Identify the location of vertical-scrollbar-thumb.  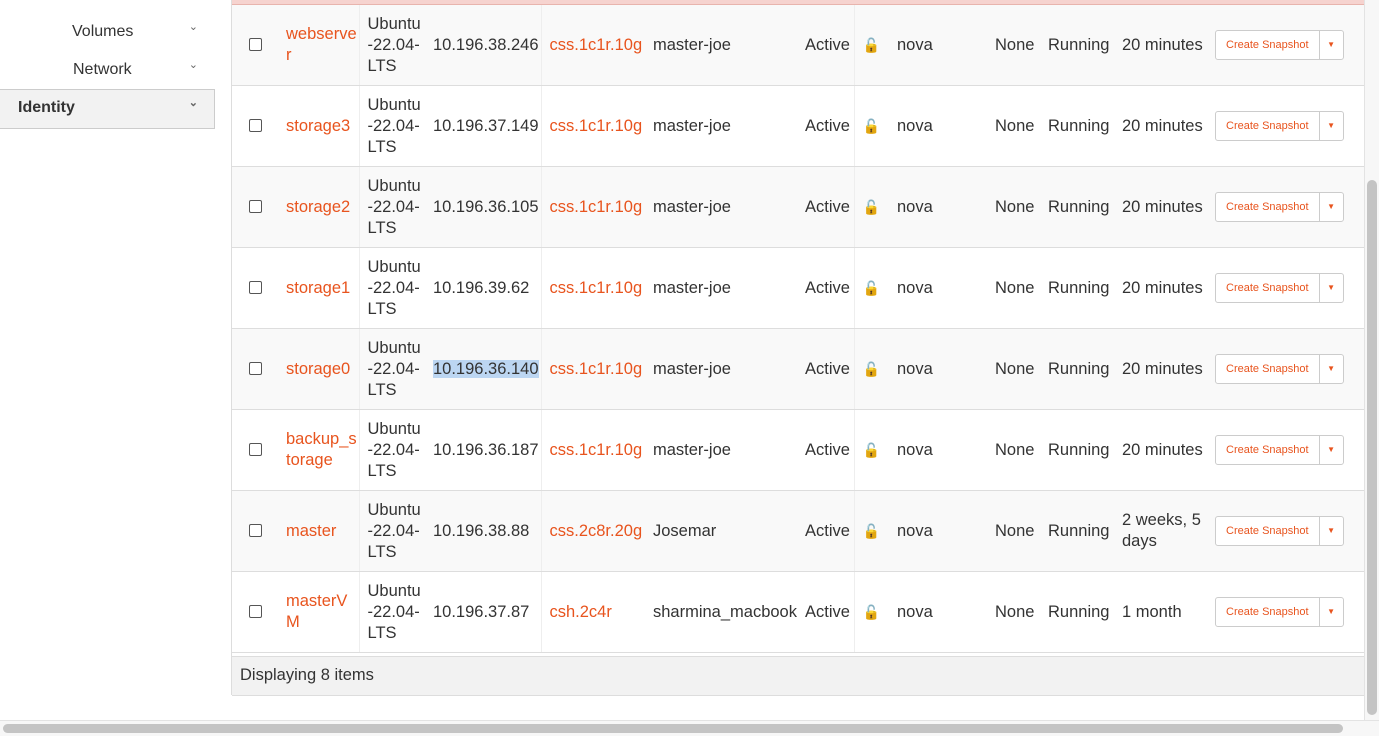
(1372, 447).